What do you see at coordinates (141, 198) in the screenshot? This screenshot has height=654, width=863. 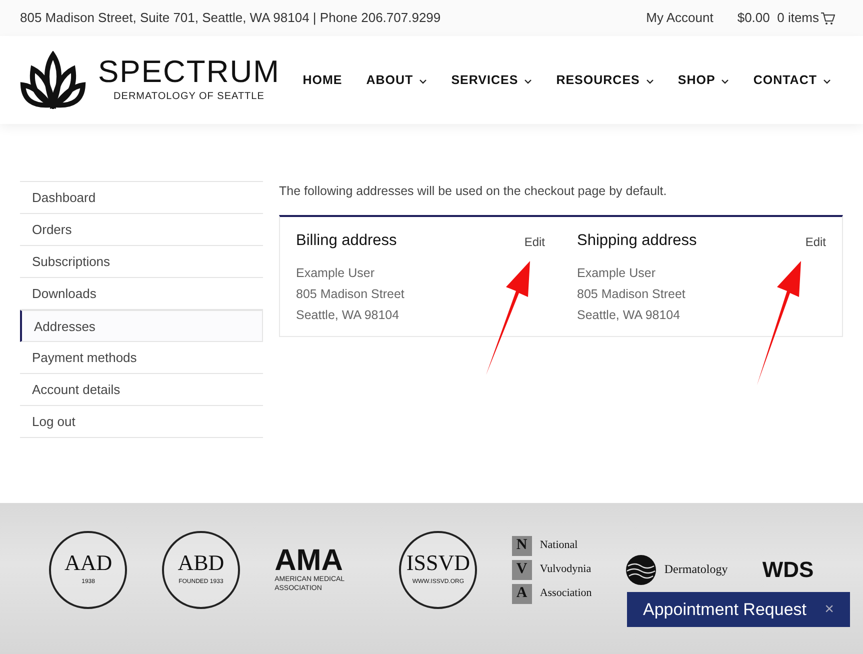 I see `account-nav-item: Dashboard` at bounding box center [141, 198].